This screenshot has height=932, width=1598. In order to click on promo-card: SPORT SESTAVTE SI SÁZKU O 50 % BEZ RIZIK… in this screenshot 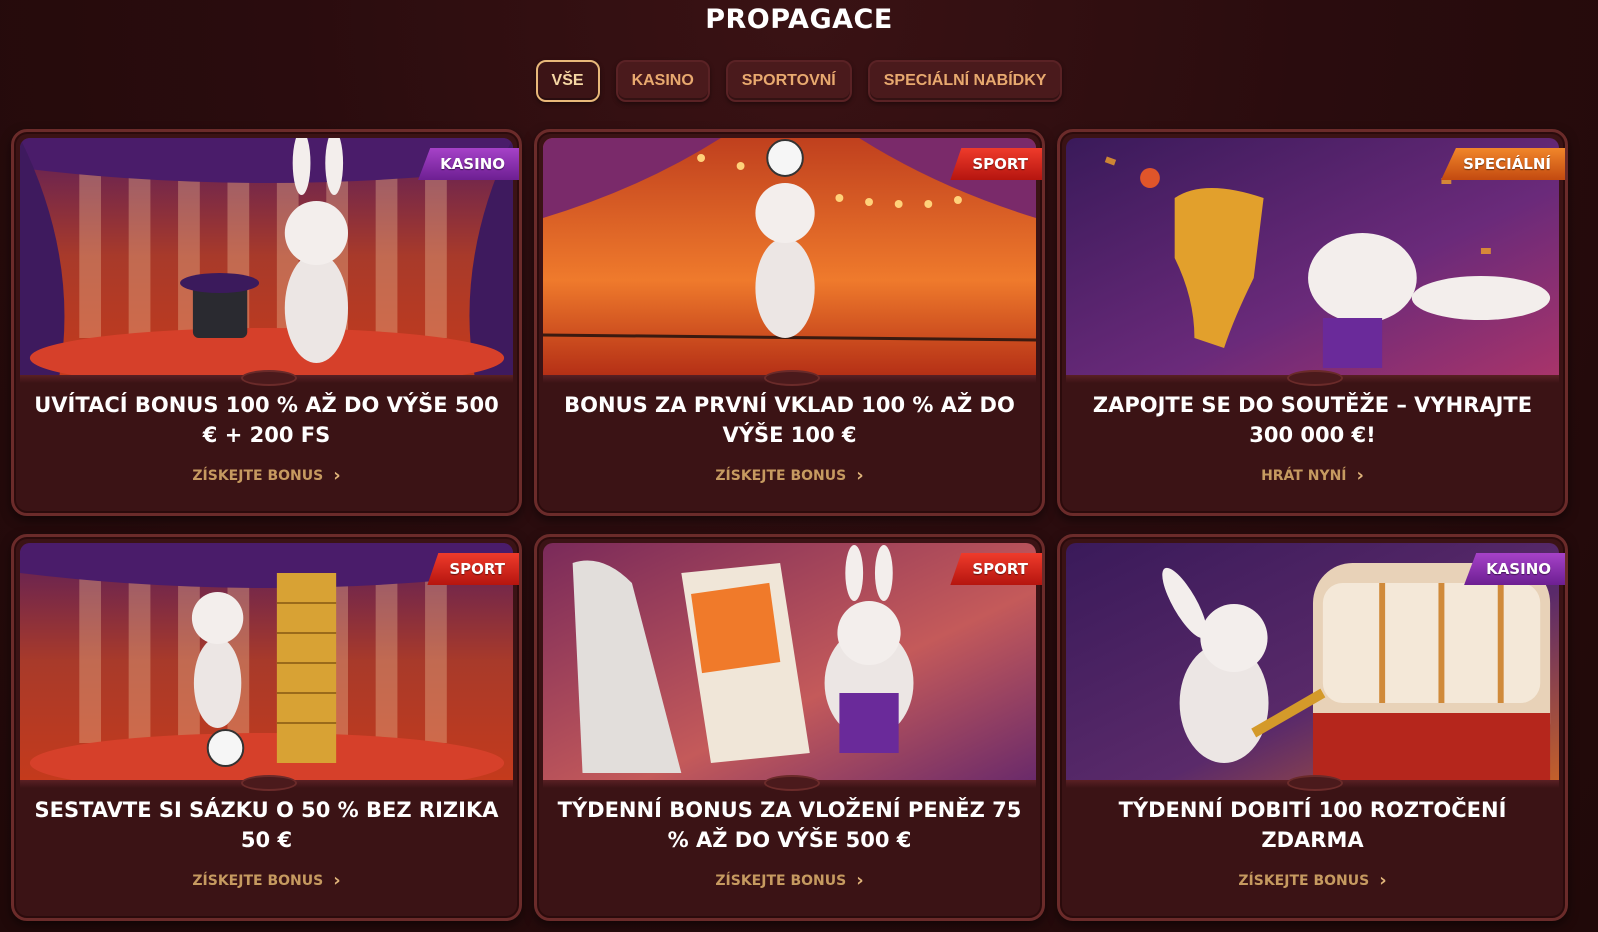, I will do `click(266, 727)`.